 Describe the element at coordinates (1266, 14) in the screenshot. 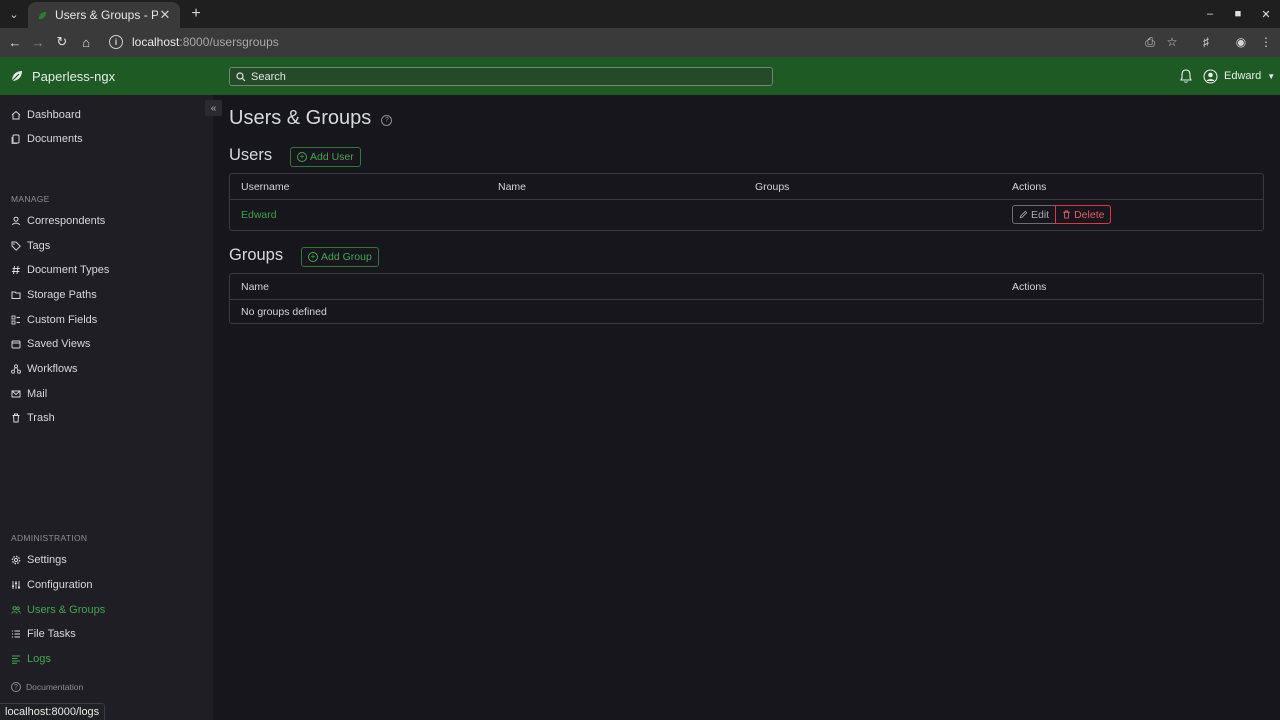

I see `close-window-button: ✕` at that location.